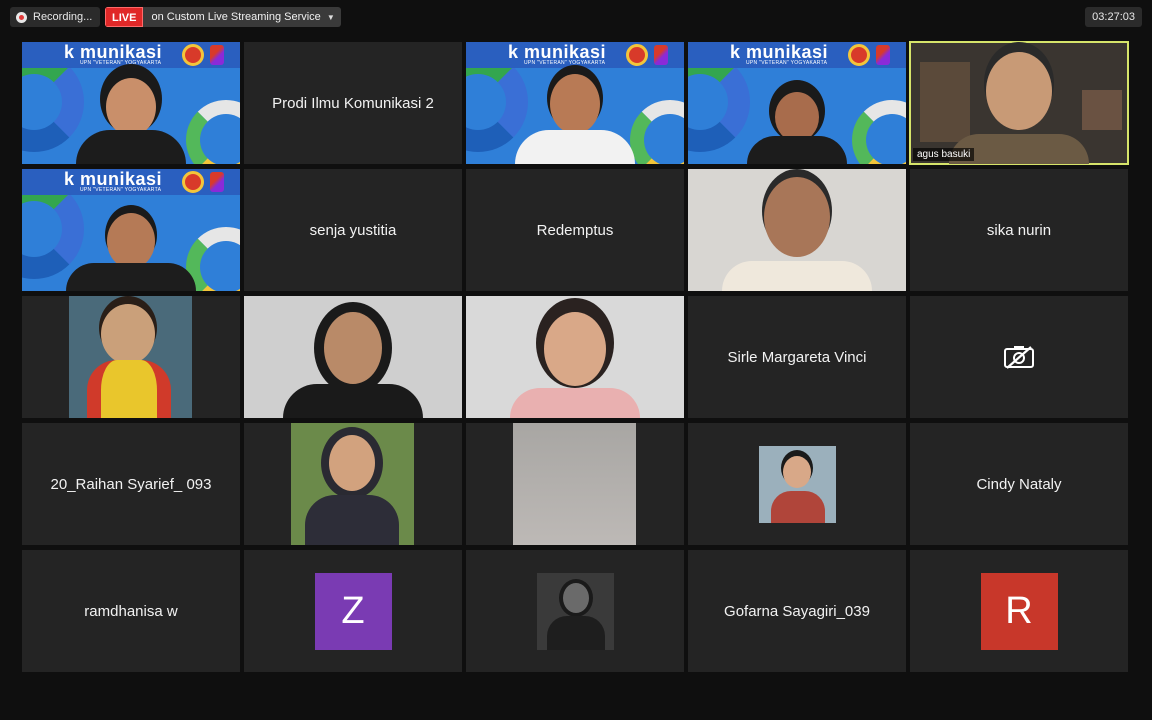  Describe the element at coordinates (787, 63) in the screenshot. I see `brand-subtitle: UPN "VETERAN" YOGYAKARTA` at that location.